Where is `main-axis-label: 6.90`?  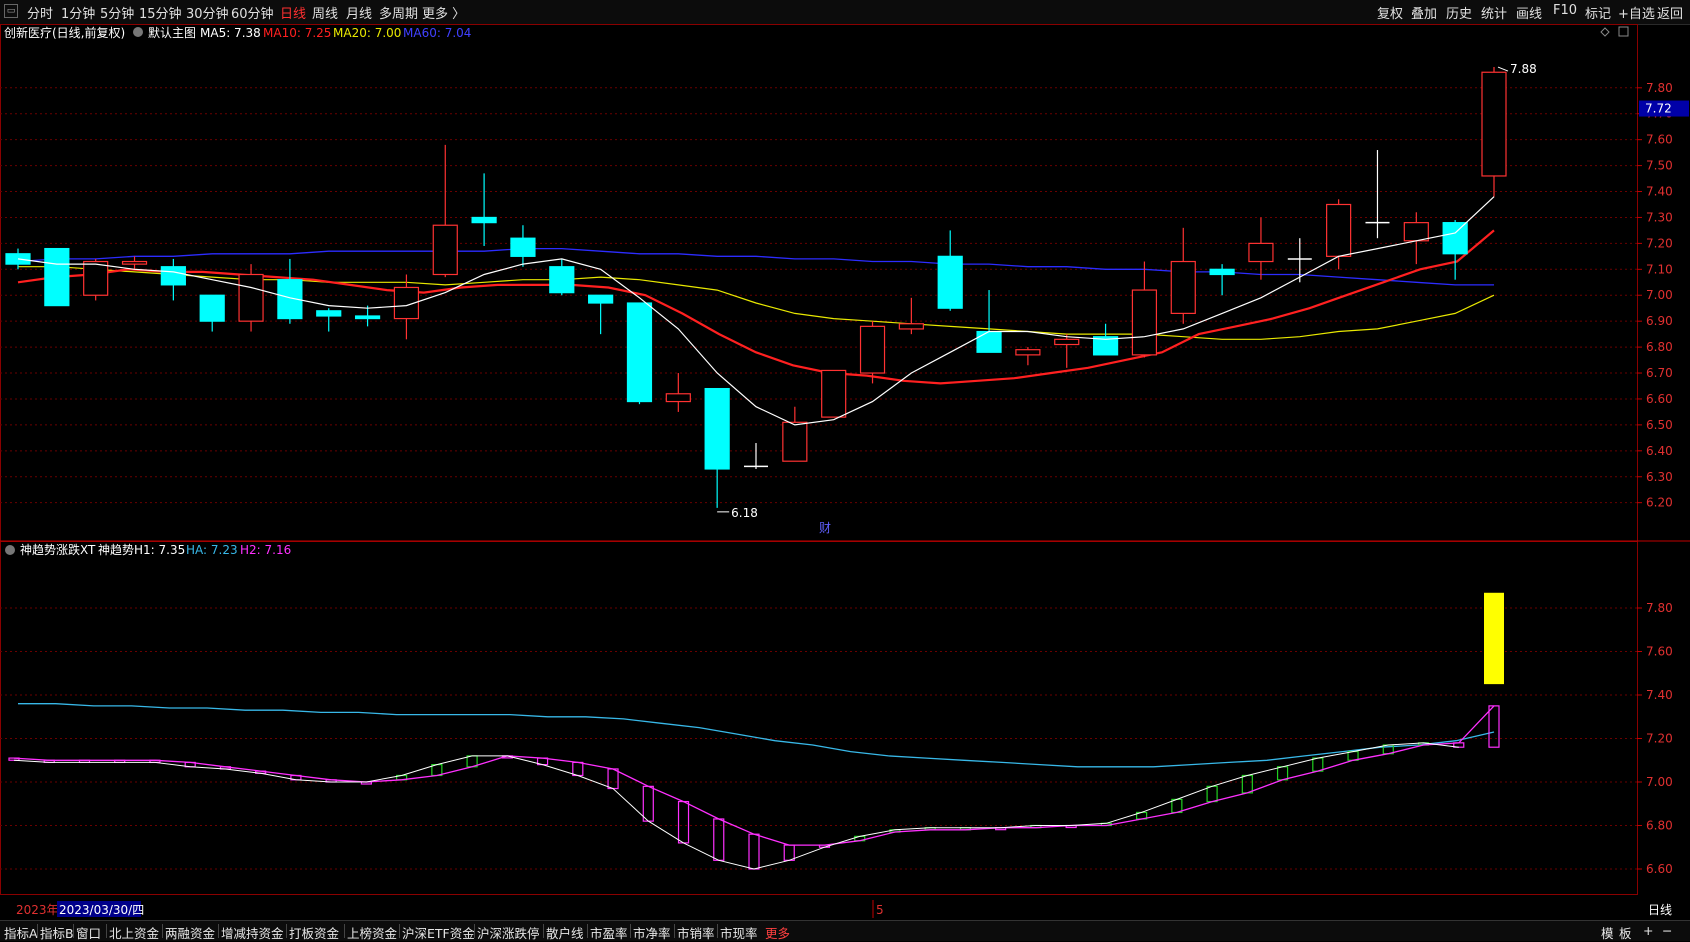
main-axis-label: 6.90 is located at coordinates (1659, 321).